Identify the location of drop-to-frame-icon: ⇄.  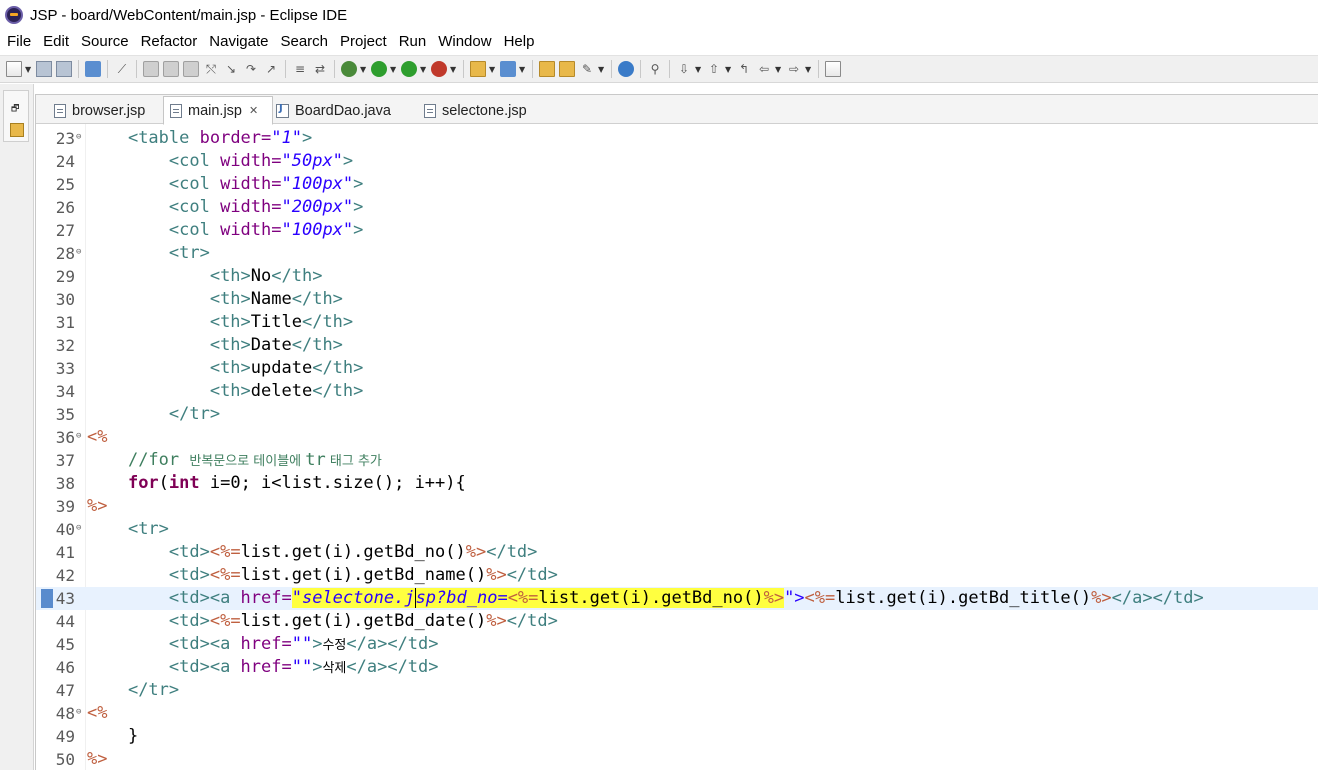
(320, 69).